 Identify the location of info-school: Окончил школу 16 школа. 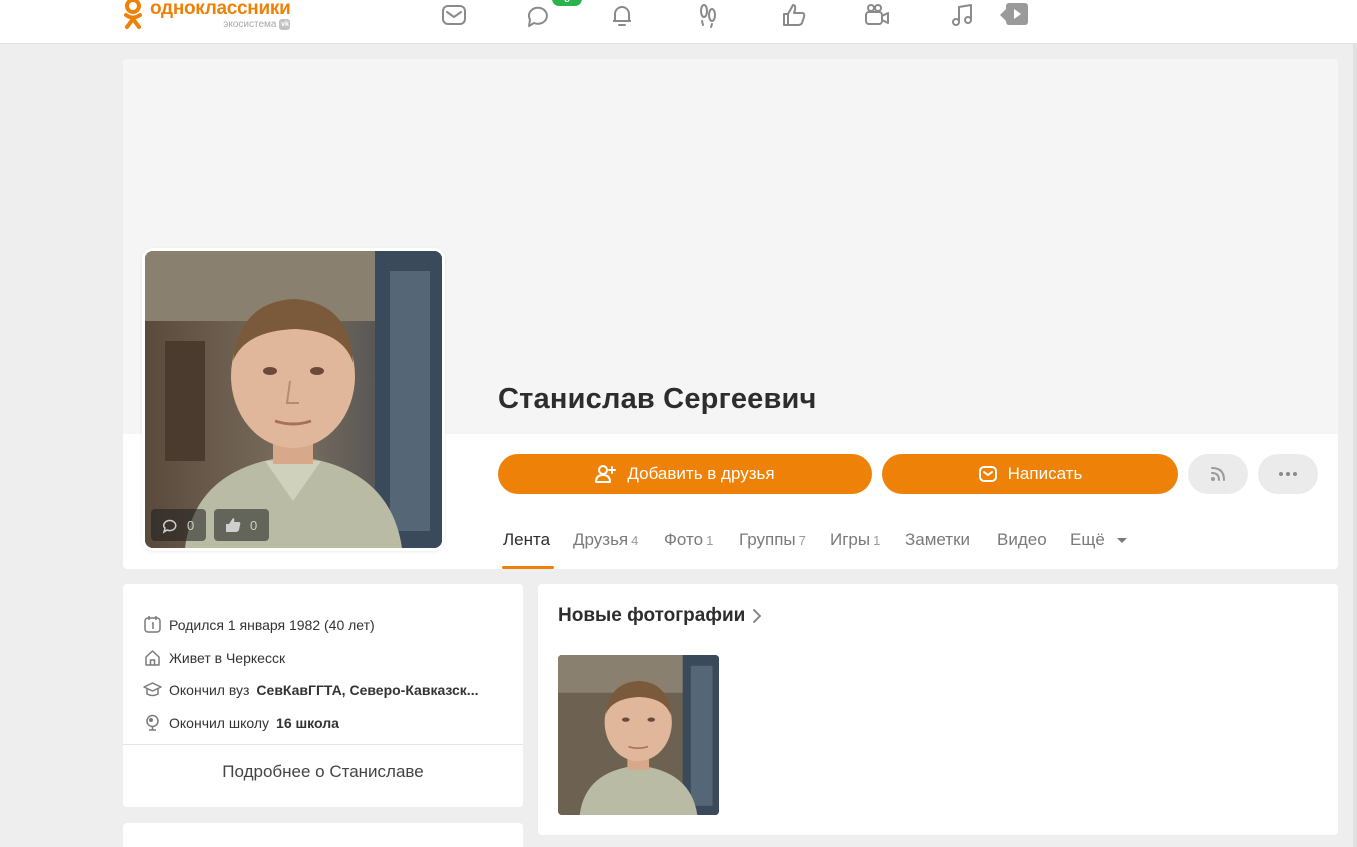
(241, 722).